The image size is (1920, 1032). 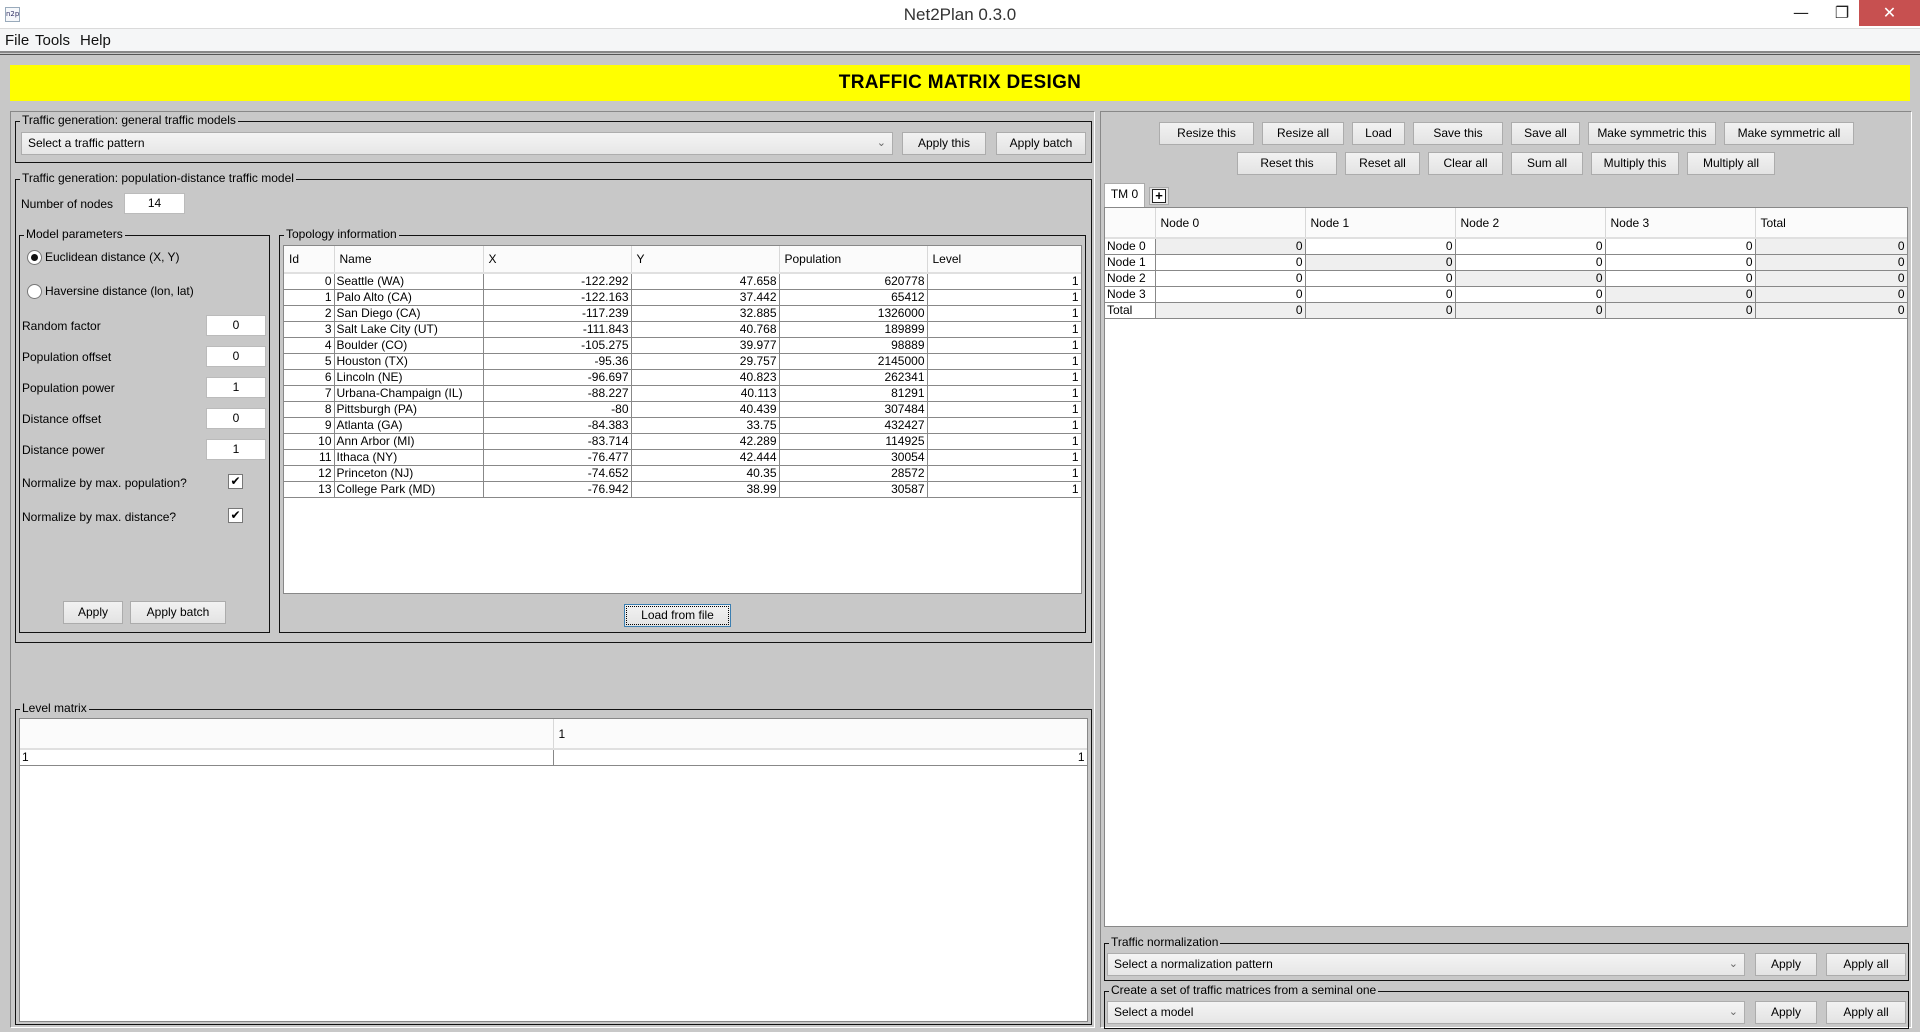 What do you see at coordinates (309, 393) in the screenshot?
I see `topology-cell-id: 7` at bounding box center [309, 393].